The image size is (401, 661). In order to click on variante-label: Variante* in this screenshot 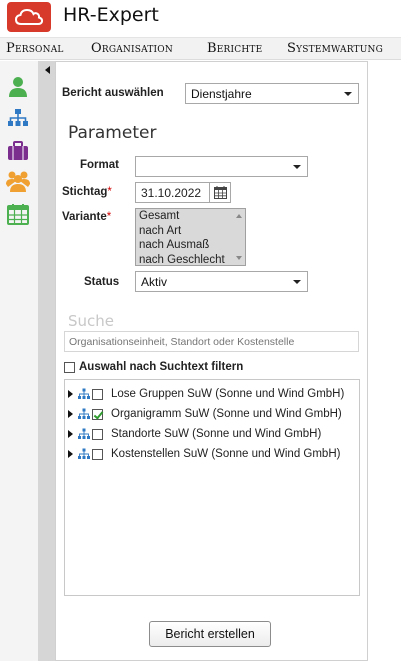, I will do `click(86, 217)`.